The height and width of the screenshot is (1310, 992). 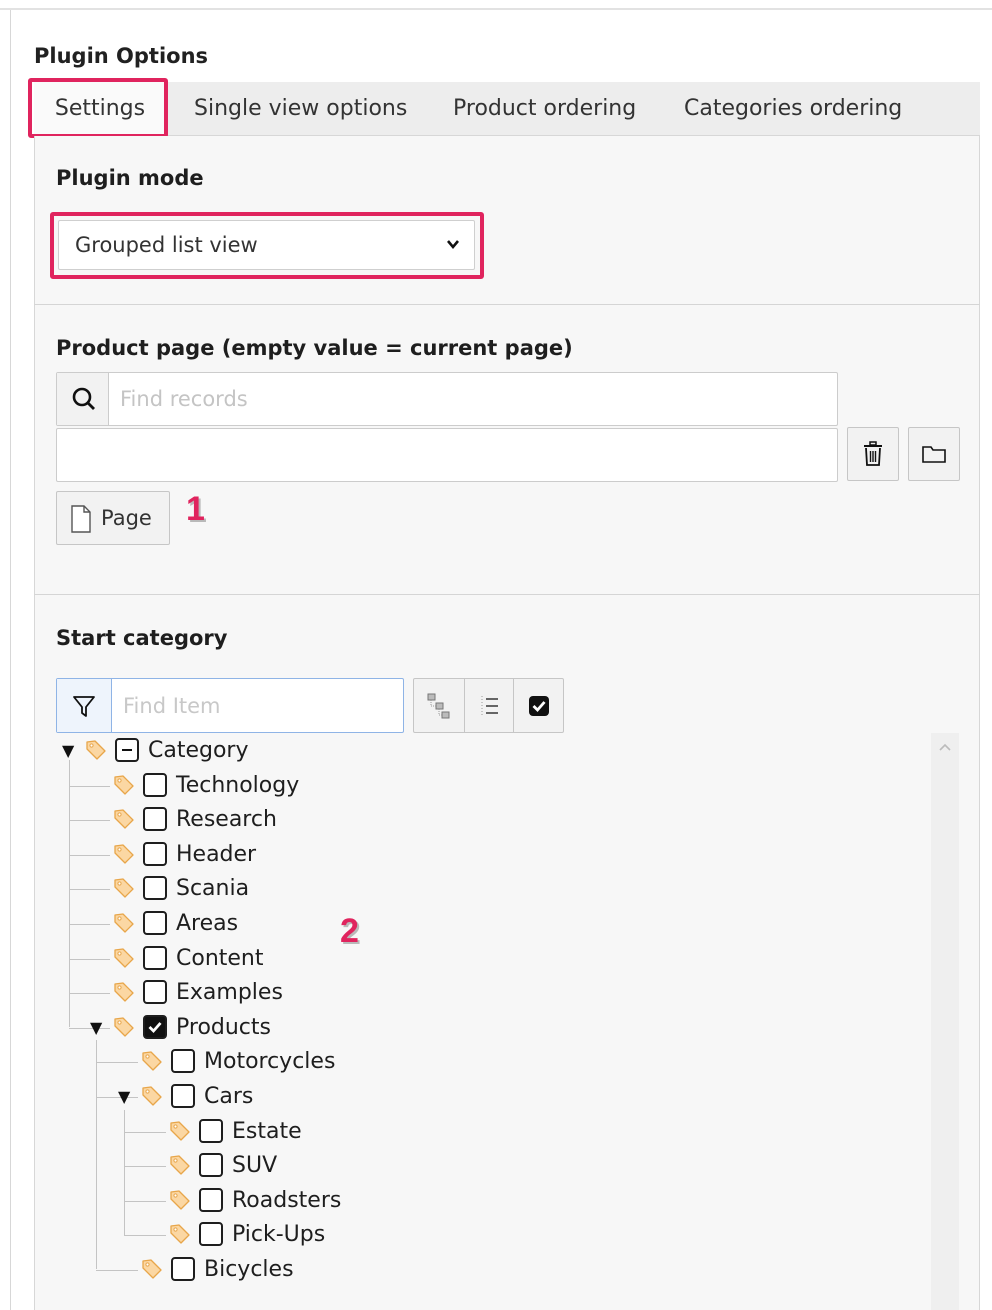 I want to click on tab-product-ordering: Product ordering, so click(x=544, y=109).